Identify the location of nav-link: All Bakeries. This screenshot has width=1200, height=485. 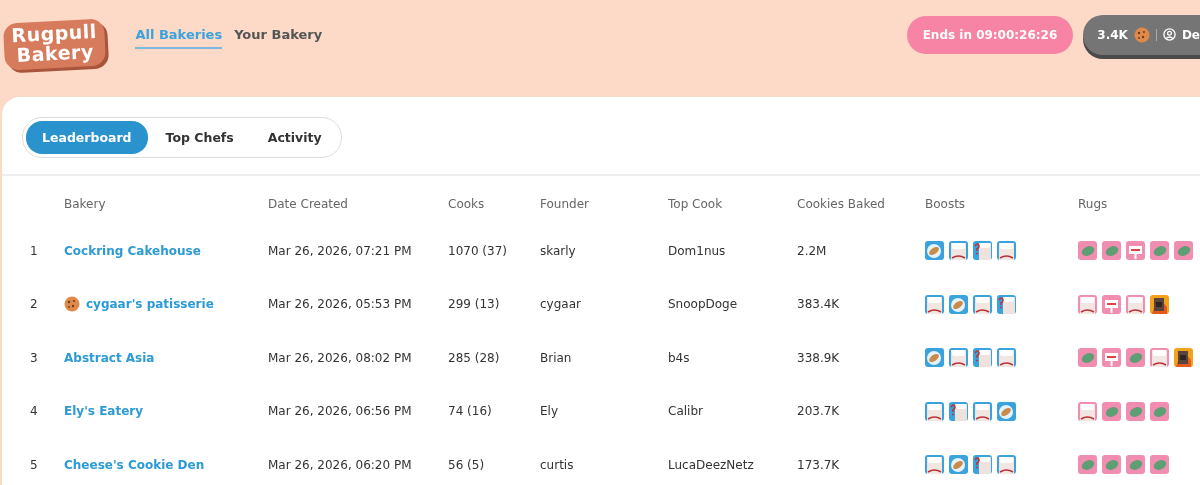
(179, 37).